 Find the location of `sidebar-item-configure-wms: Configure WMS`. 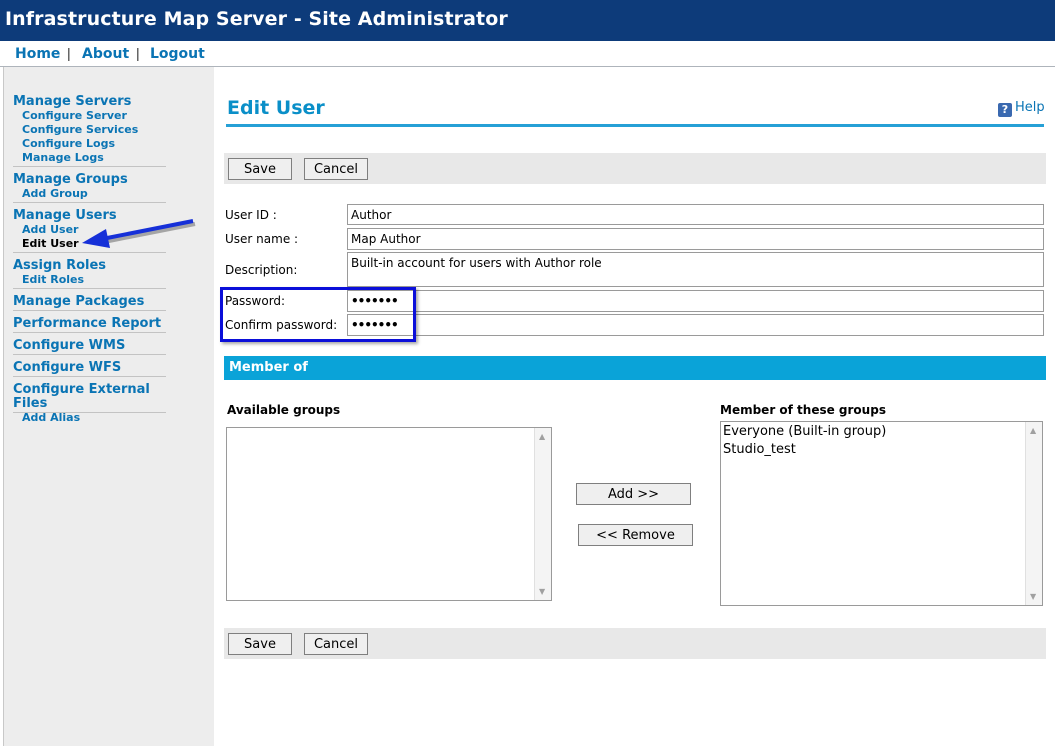

sidebar-item-configure-wms: Configure WMS is located at coordinates (89, 346).